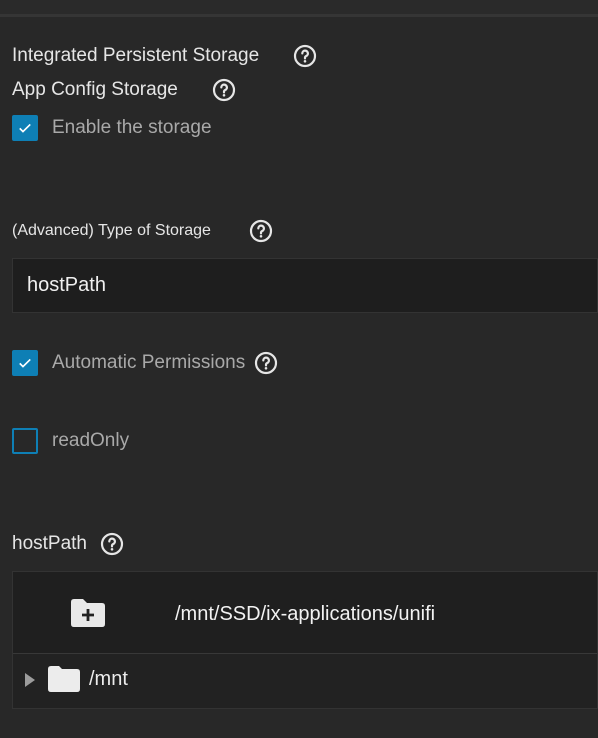 The height and width of the screenshot is (738, 598). Describe the element at coordinates (30, 680) in the screenshot. I see `expand-arrow-icon` at that location.